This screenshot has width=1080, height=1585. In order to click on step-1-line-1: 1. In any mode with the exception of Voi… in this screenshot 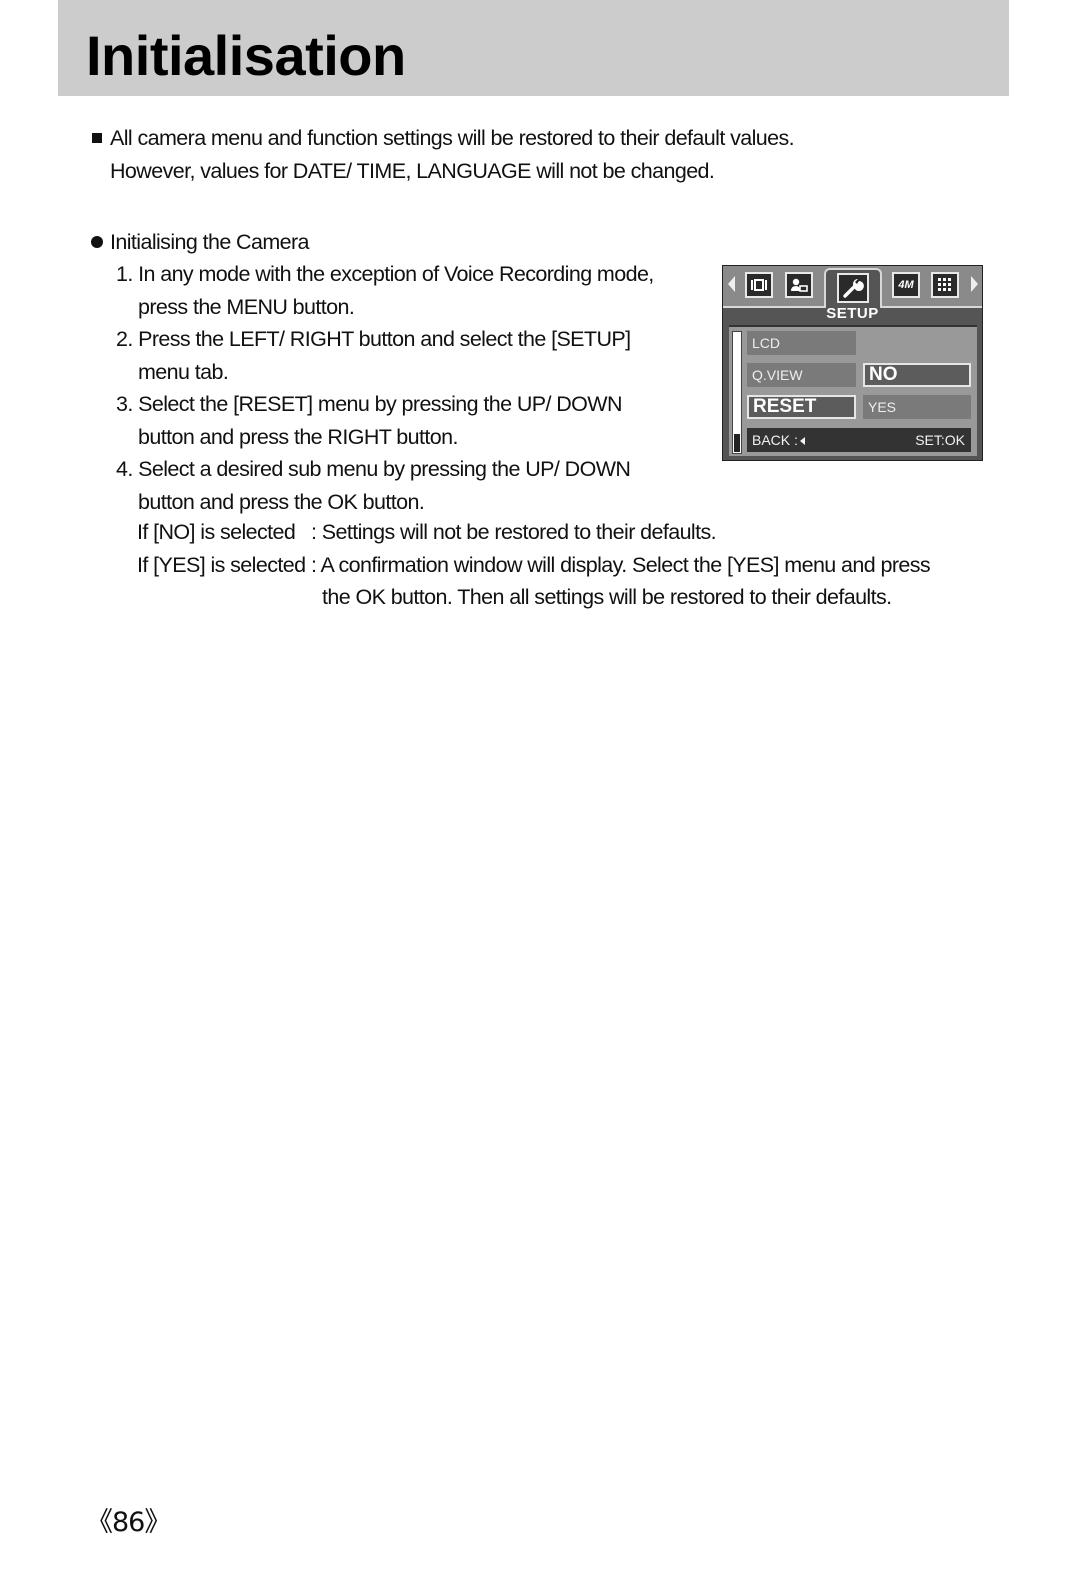, I will do `click(385, 274)`.